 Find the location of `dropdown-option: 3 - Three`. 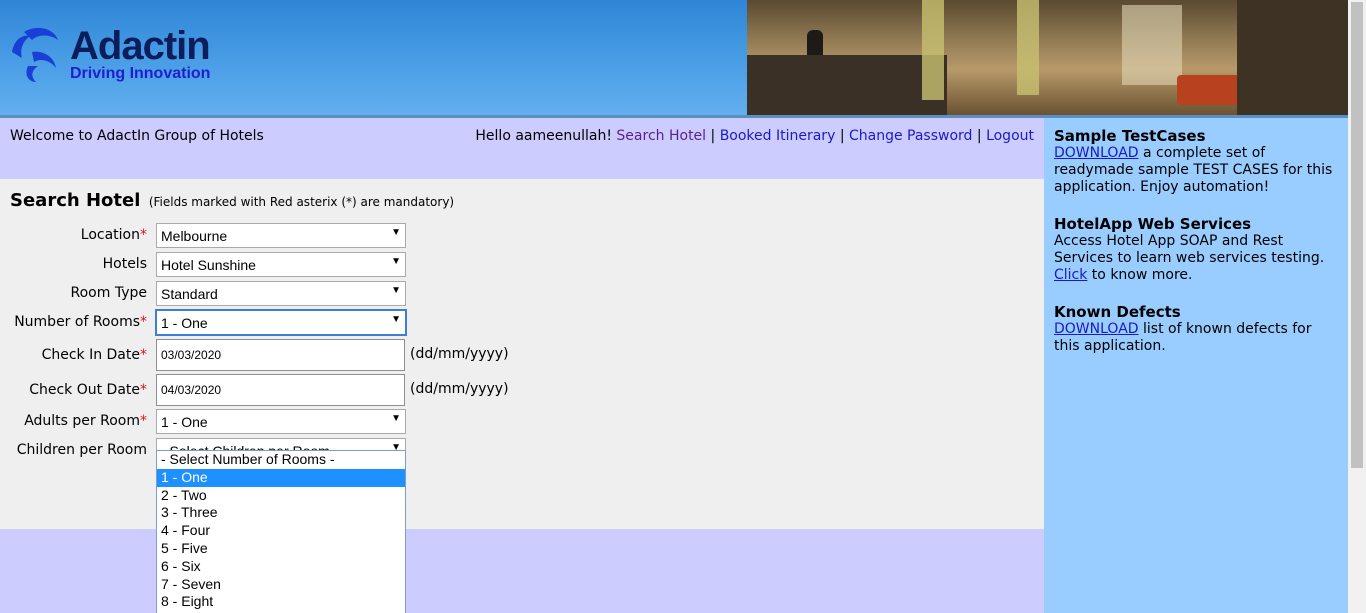

dropdown-option: 3 - Three is located at coordinates (281, 513).